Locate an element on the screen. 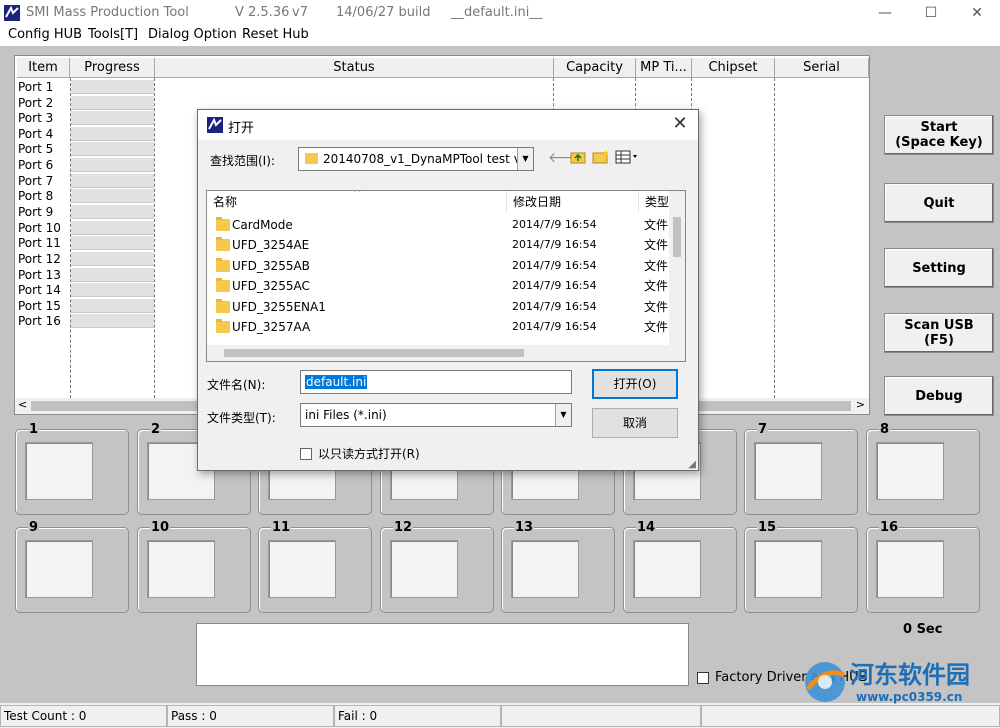 Image resolution: width=1000 pixels, height=728 pixels. file-hscrollbar is located at coordinates (446, 353).